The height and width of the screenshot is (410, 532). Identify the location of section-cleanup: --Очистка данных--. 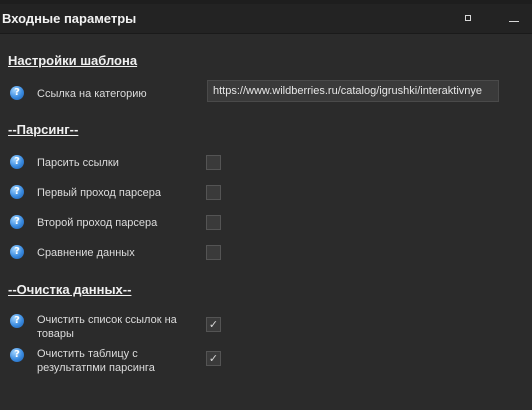
(70, 289).